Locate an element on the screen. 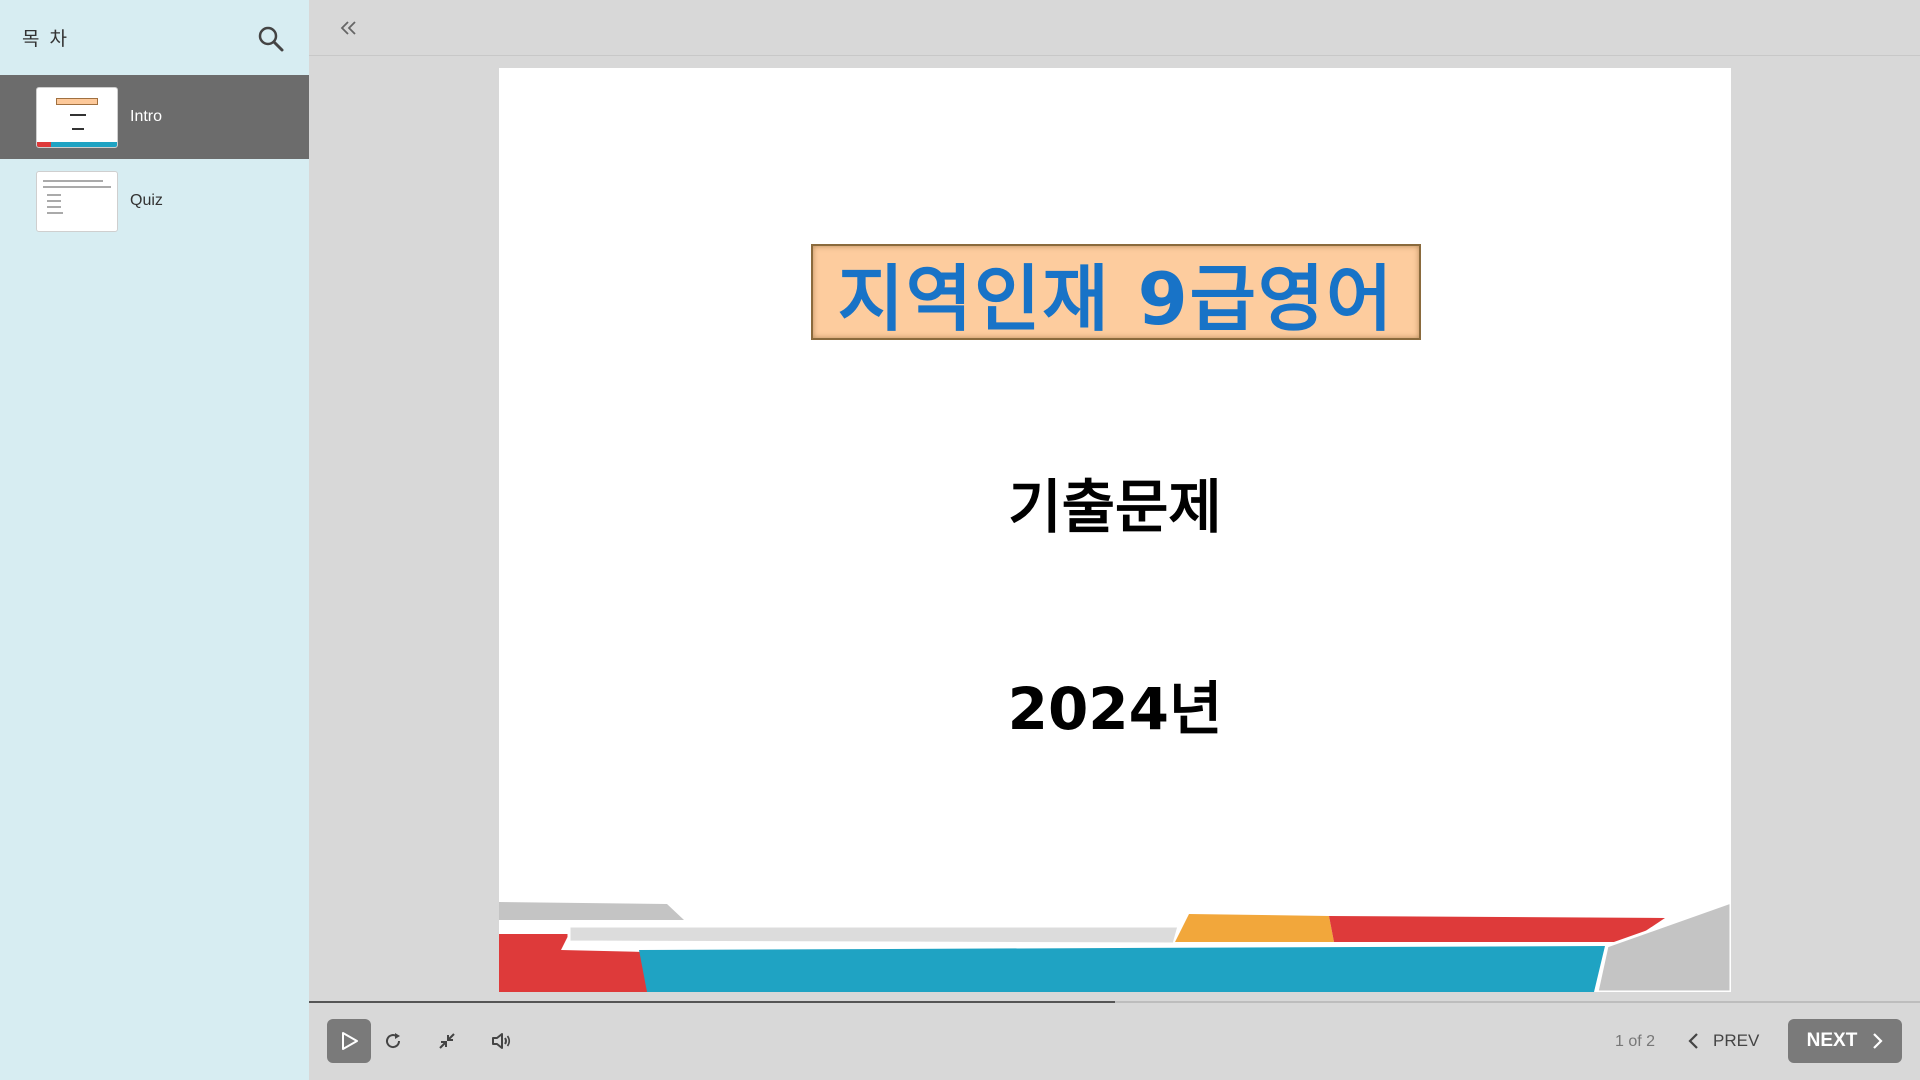  next-label: NEXT is located at coordinates (1832, 1040).